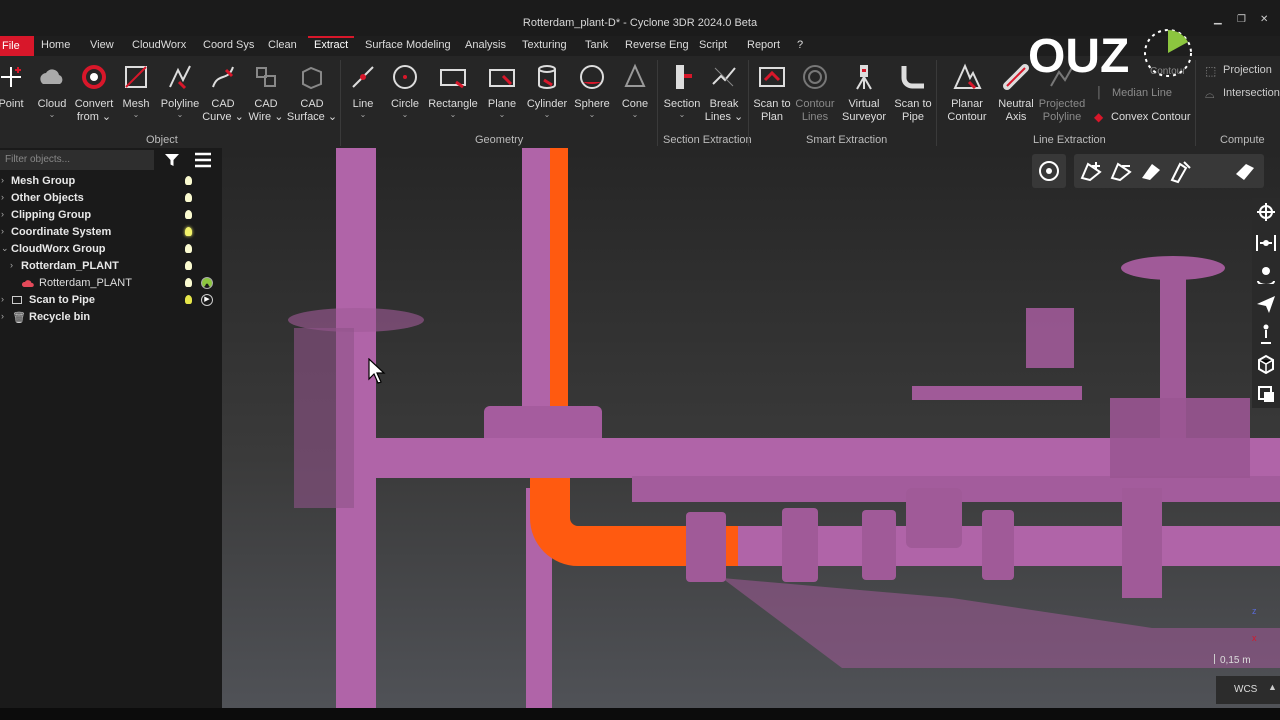  I want to click on tree-item-cloudworx-group: ⌄ CloudWorx Group, so click(111, 249).